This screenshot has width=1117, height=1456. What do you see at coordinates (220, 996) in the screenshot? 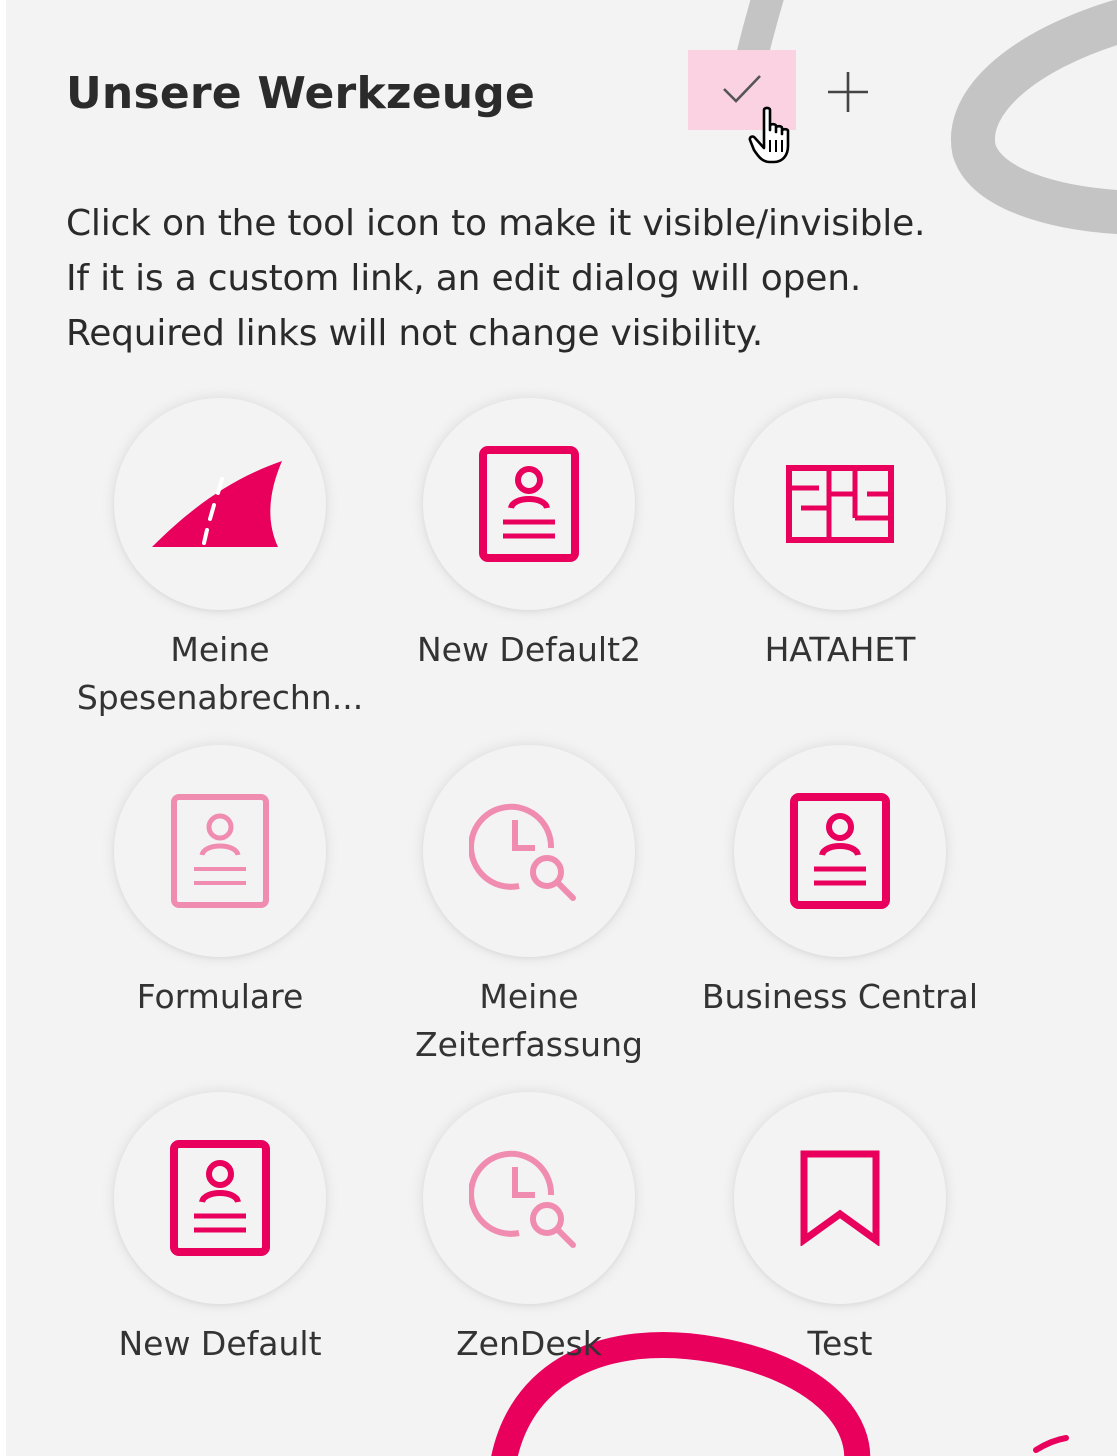
I see `tool-label: Formulare` at bounding box center [220, 996].